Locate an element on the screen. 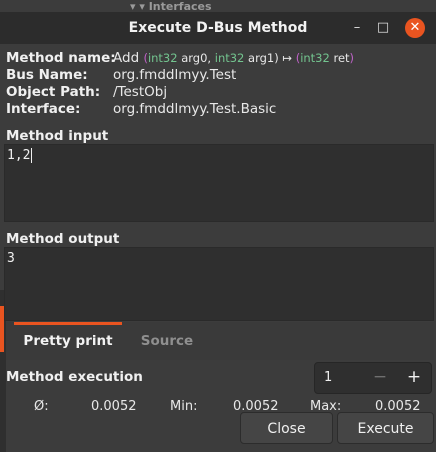 Image resolution: width=436 pixels, height=452 pixels. sig-arg1-type: int32 is located at coordinates (229, 58).